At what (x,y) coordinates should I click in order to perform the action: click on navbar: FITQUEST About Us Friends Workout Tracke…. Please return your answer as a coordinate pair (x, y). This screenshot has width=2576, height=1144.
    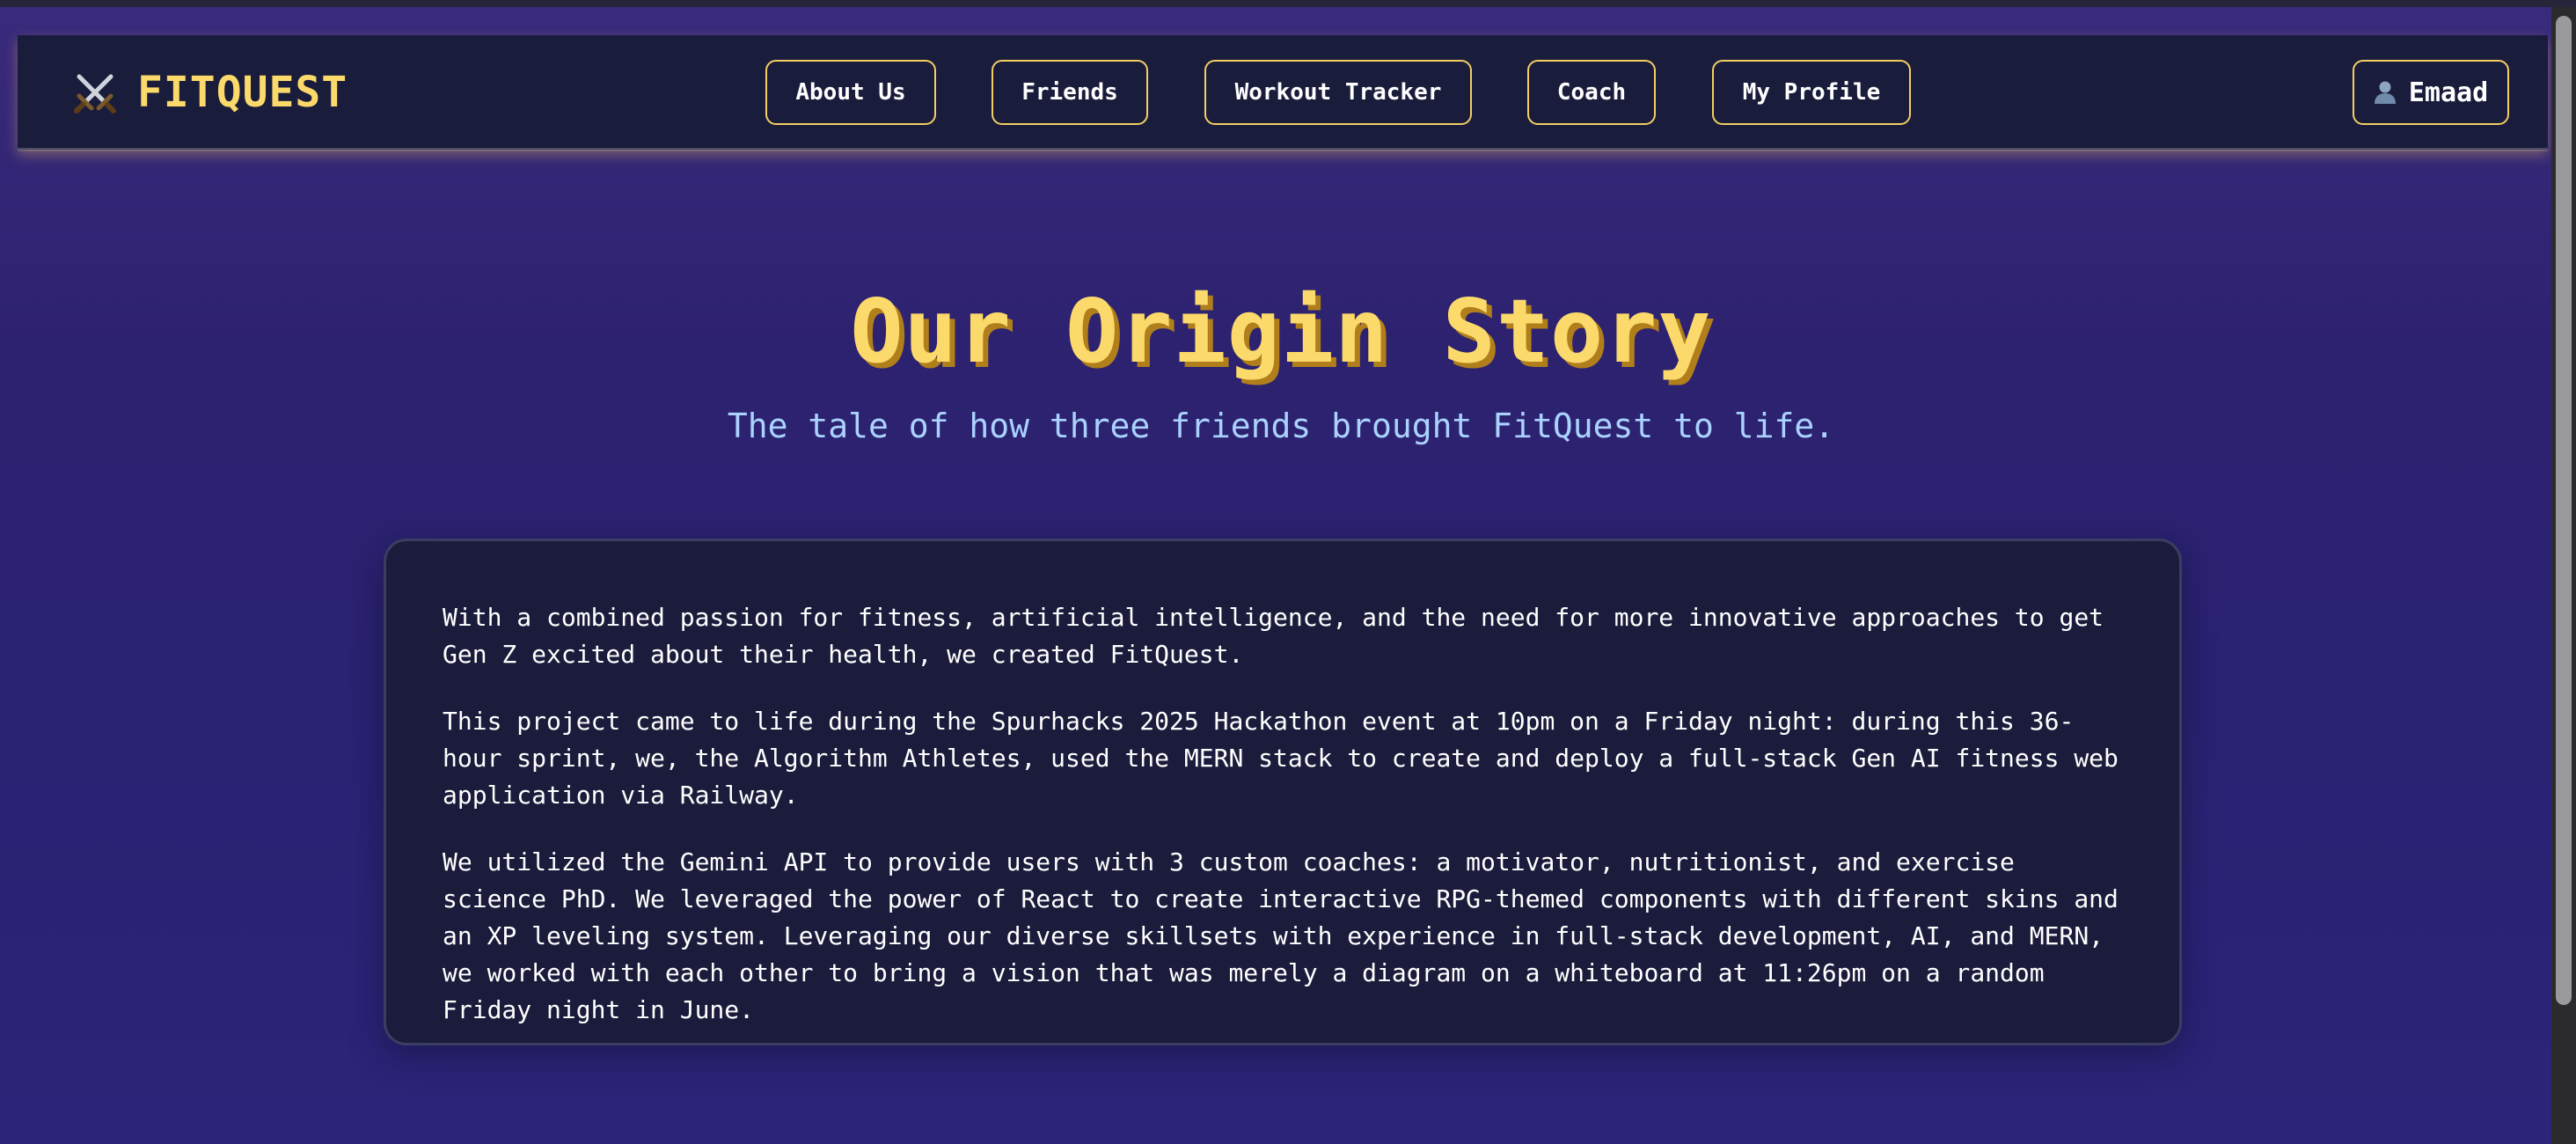
    Looking at the image, I should click on (1283, 93).